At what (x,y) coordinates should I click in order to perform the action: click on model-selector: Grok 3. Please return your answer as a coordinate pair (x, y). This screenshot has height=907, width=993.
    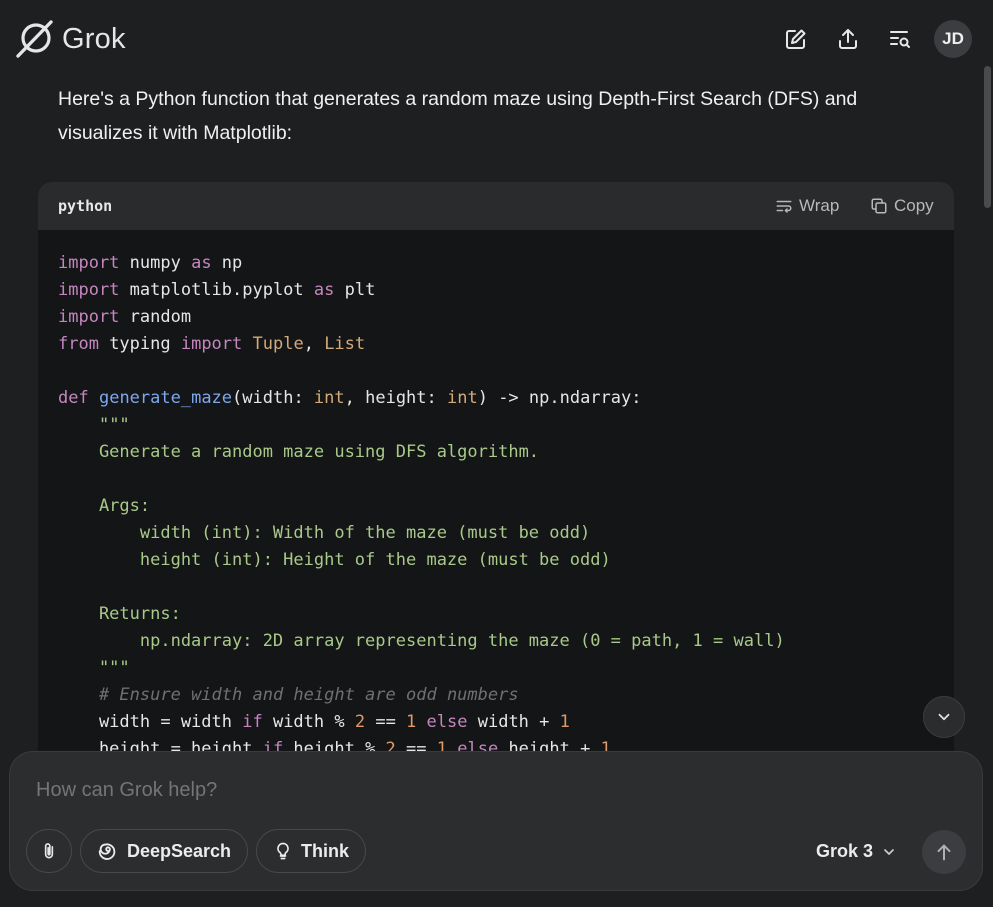
    Looking at the image, I should click on (856, 851).